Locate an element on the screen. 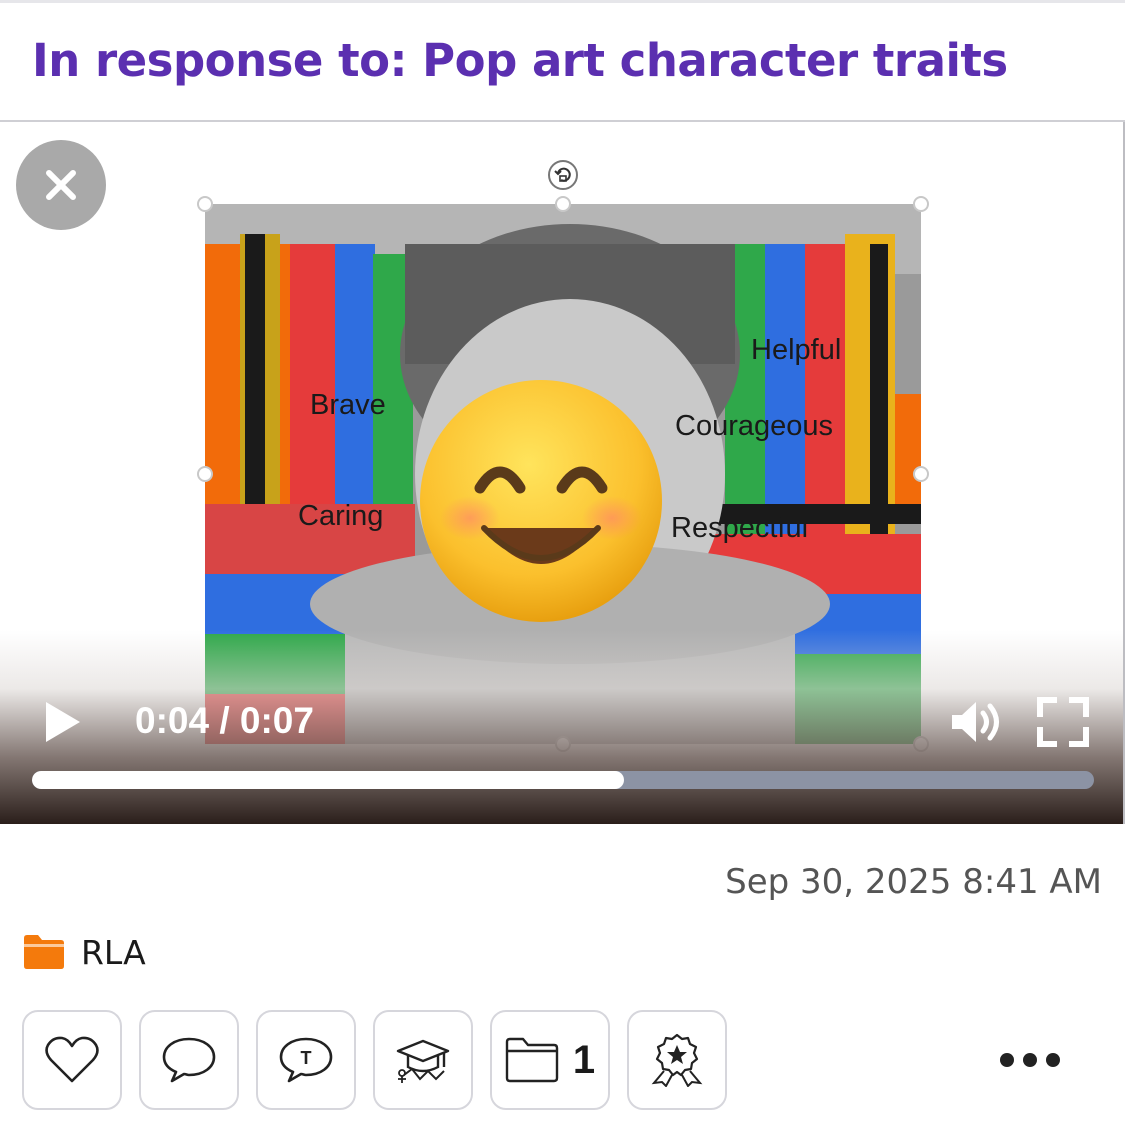 The image size is (1125, 1126). art-word-respectful: Respectful is located at coordinates (740, 528).